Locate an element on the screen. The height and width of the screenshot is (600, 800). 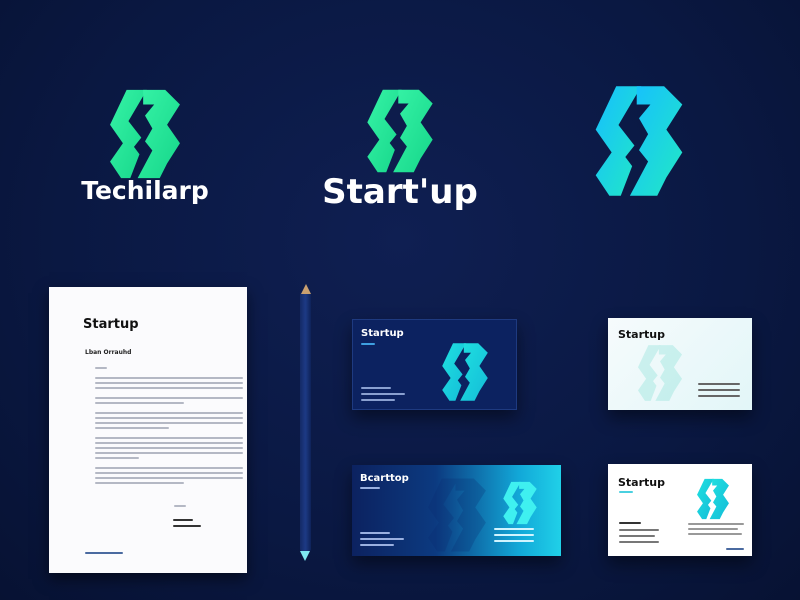
business-card-light: Startup is located at coordinates (680, 364).